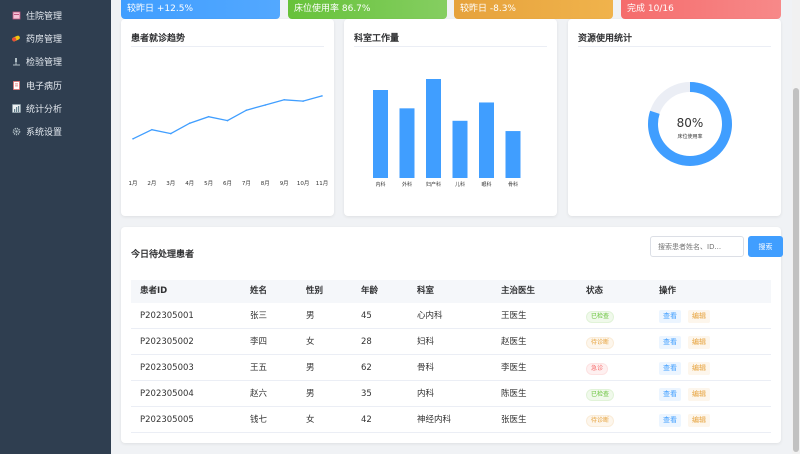 The height and width of the screenshot is (454, 800). What do you see at coordinates (426, 368) in the screenshot?
I see `department-cell: 骨科` at bounding box center [426, 368].